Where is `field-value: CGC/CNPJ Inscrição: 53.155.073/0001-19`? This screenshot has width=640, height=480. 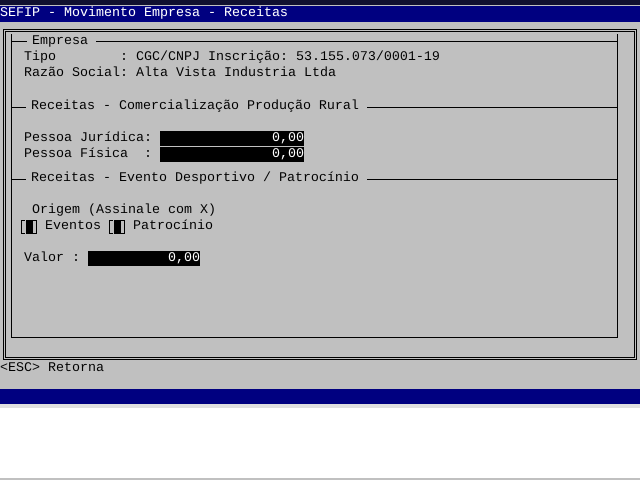 field-value: CGC/CNPJ Inscrição: 53.155.073/0001-19 is located at coordinates (288, 58).